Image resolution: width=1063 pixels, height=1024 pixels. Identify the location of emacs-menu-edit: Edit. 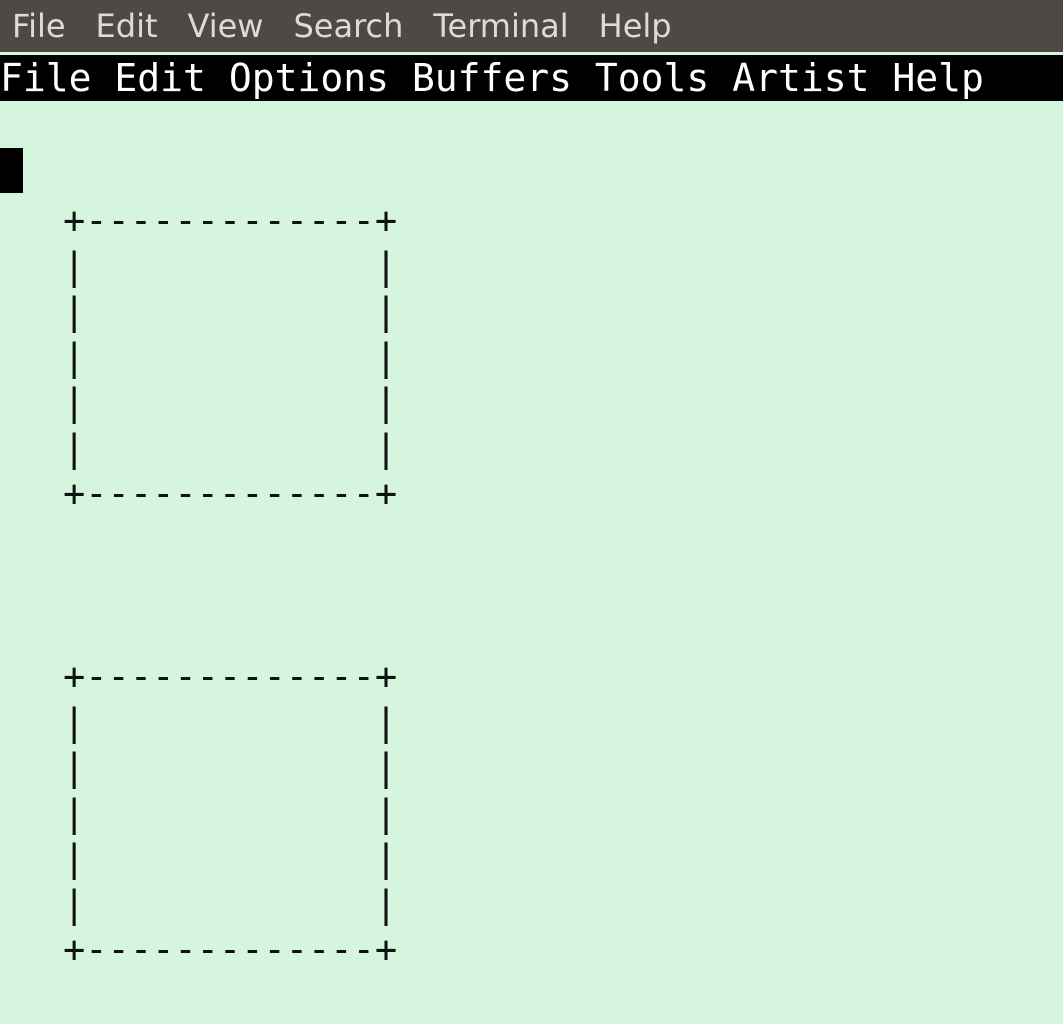
(160, 78).